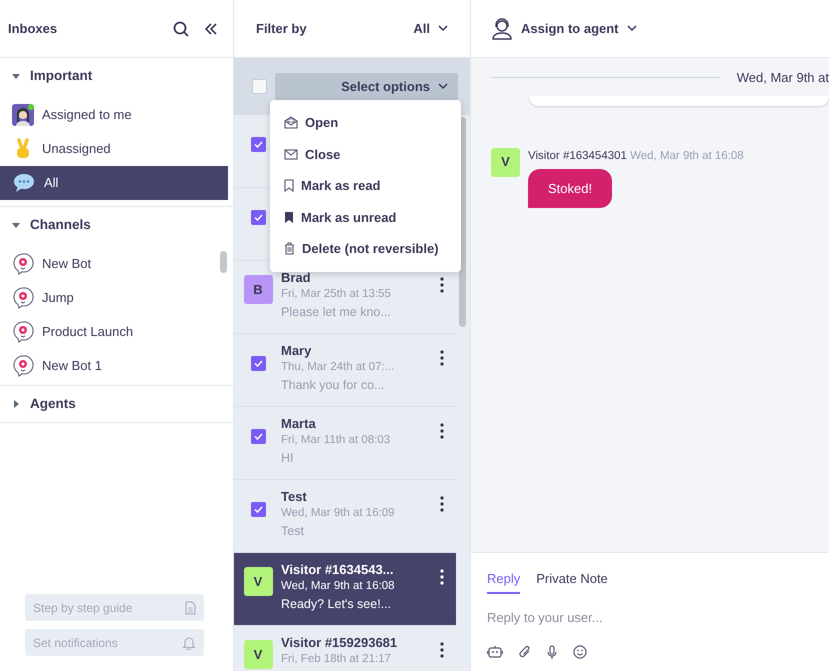  I want to click on sidebar-title: Inboxes, so click(33, 29).